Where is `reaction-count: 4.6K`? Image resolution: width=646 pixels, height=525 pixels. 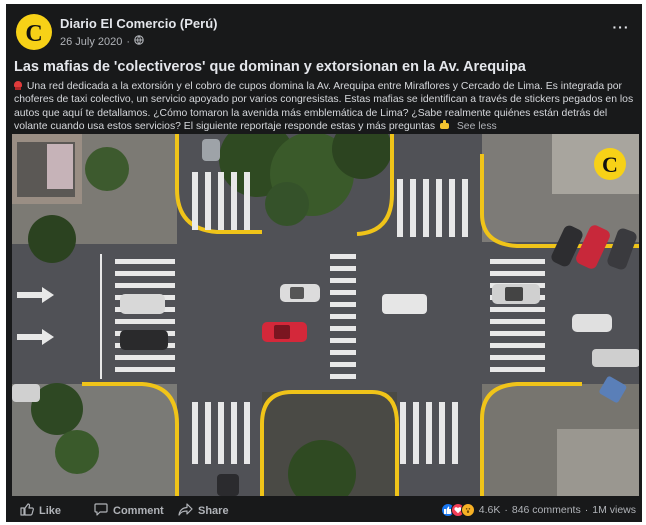 reaction-count: 4.6K is located at coordinates (490, 510).